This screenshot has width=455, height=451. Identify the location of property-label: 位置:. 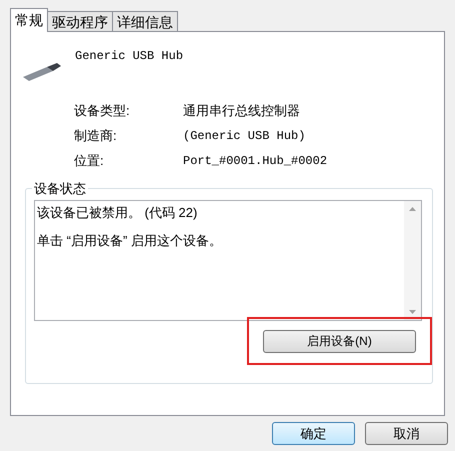
(89, 161).